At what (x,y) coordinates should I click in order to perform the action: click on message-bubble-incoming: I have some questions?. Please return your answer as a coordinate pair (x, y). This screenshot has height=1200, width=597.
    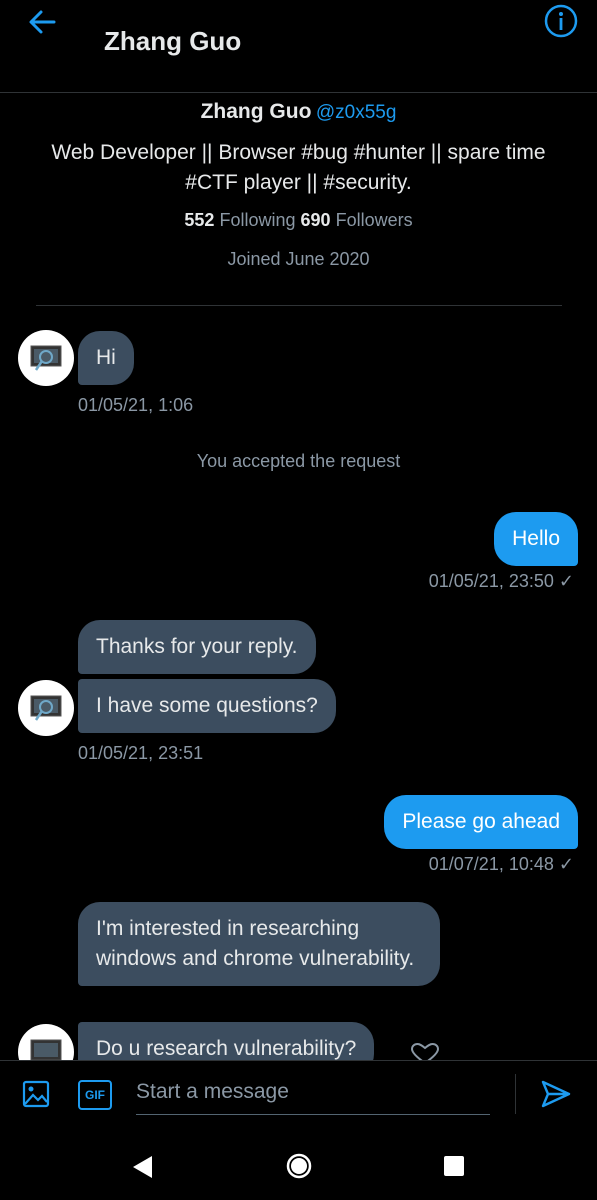
    Looking at the image, I should click on (207, 706).